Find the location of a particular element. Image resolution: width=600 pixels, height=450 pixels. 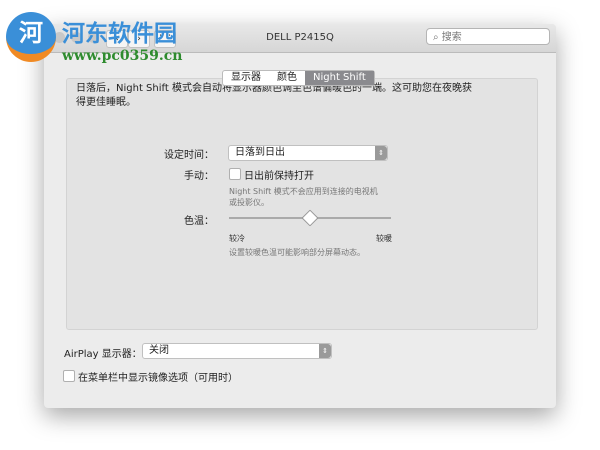

airplay-select: 关闭 ⇕ is located at coordinates (237, 351).